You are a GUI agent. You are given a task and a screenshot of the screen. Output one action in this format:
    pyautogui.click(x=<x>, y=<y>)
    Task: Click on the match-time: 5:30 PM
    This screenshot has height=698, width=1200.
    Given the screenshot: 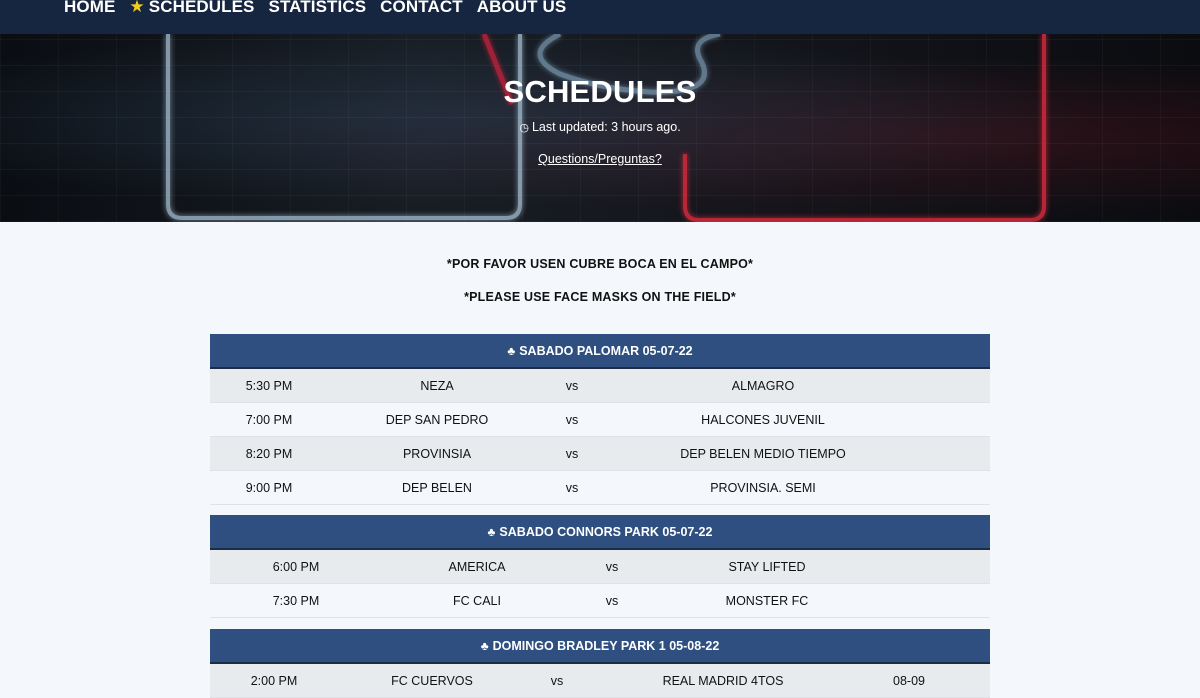 What is the action you would take?
    pyautogui.click(x=269, y=385)
    